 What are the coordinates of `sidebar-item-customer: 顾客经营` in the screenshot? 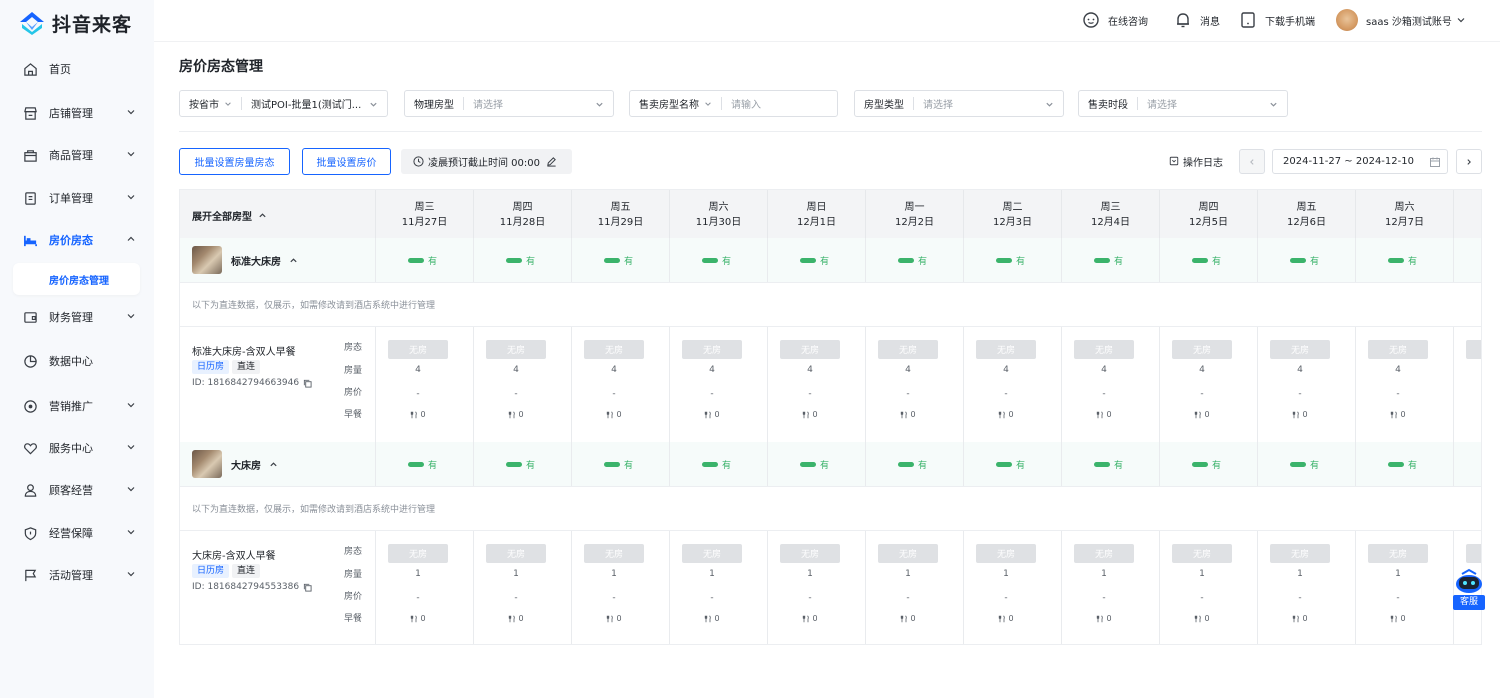 It's located at (77, 490).